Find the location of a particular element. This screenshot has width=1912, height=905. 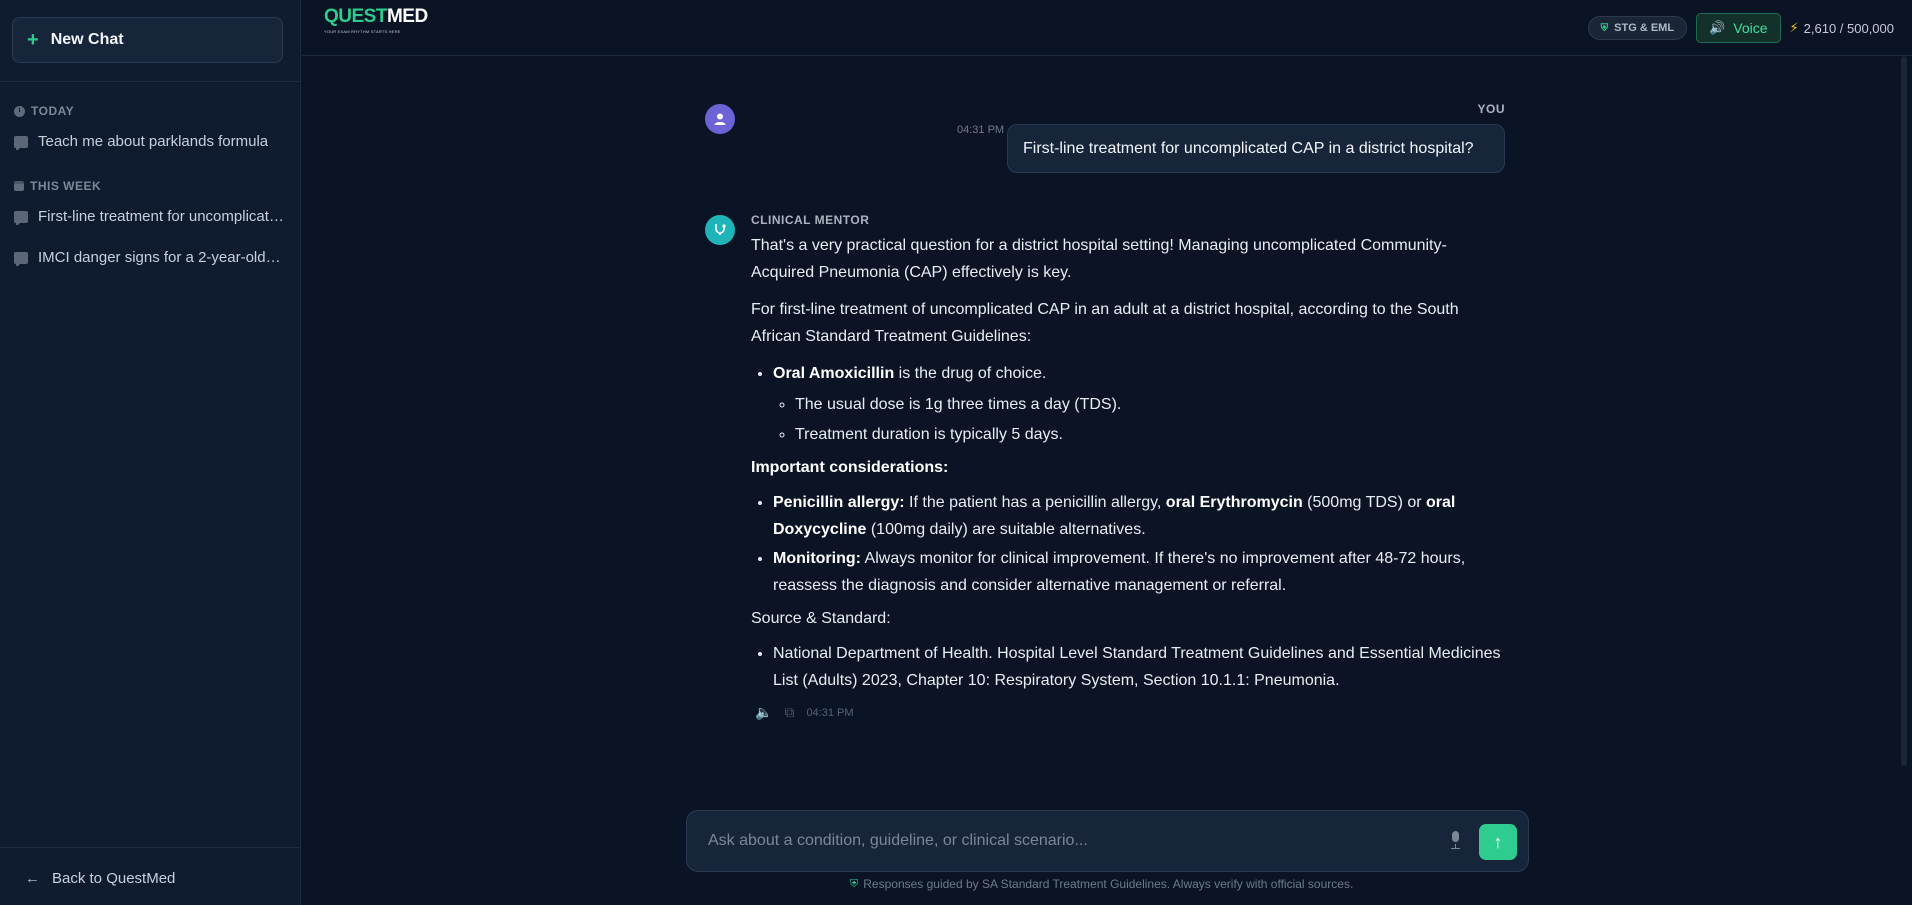

user-label: YOU is located at coordinates (1491, 109).